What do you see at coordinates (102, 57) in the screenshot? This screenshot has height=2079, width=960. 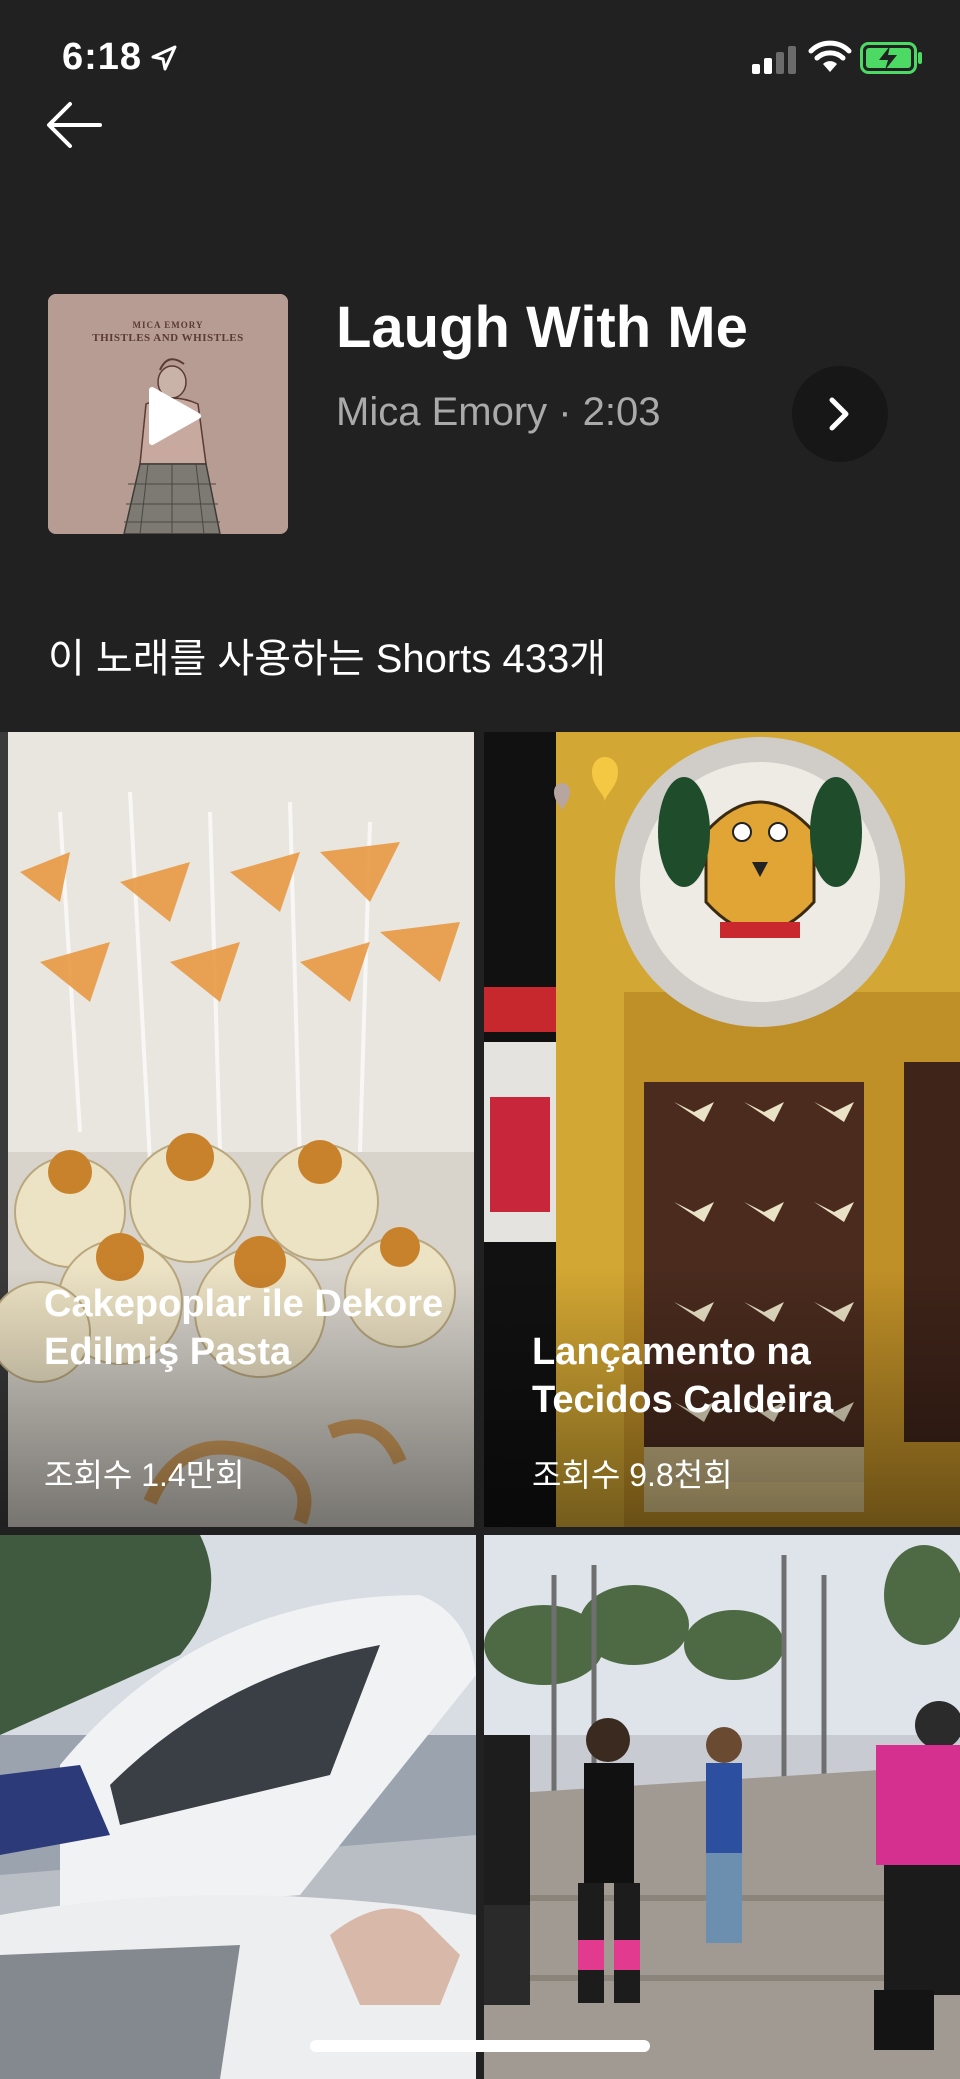 I see `status-time: 6:18` at bounding box center [102, 57].